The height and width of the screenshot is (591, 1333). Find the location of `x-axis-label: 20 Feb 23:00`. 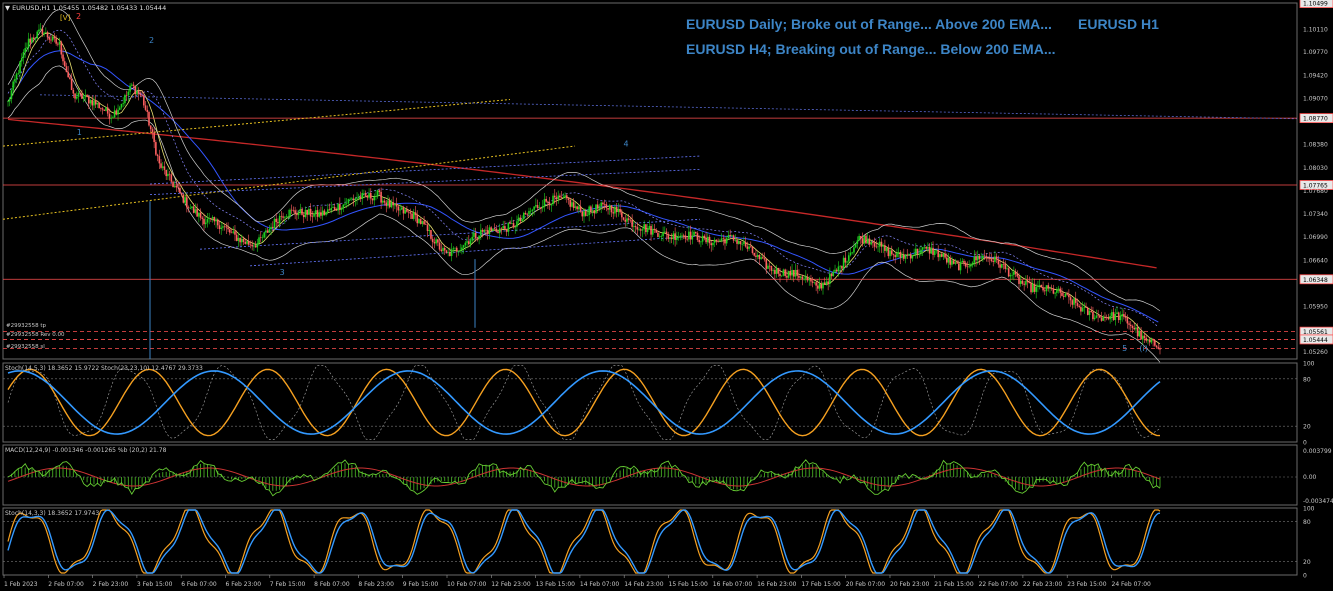

x-axis-label: 20 Feb 23:00 is located at coordinates (910, 584).